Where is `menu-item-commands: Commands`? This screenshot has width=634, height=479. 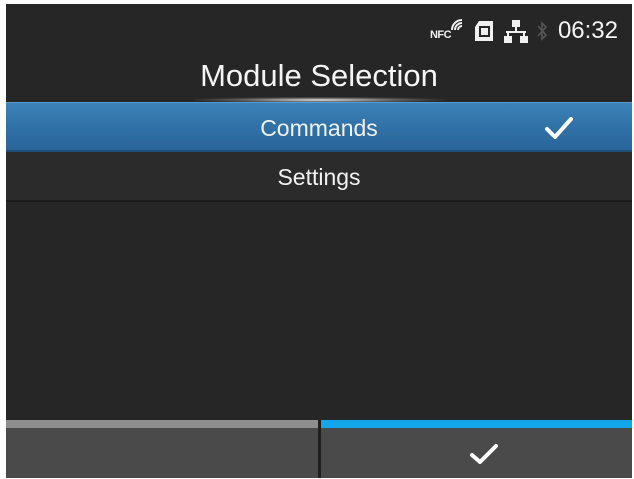
menu-item-commands: Commands is located at coordinates (319, 127).